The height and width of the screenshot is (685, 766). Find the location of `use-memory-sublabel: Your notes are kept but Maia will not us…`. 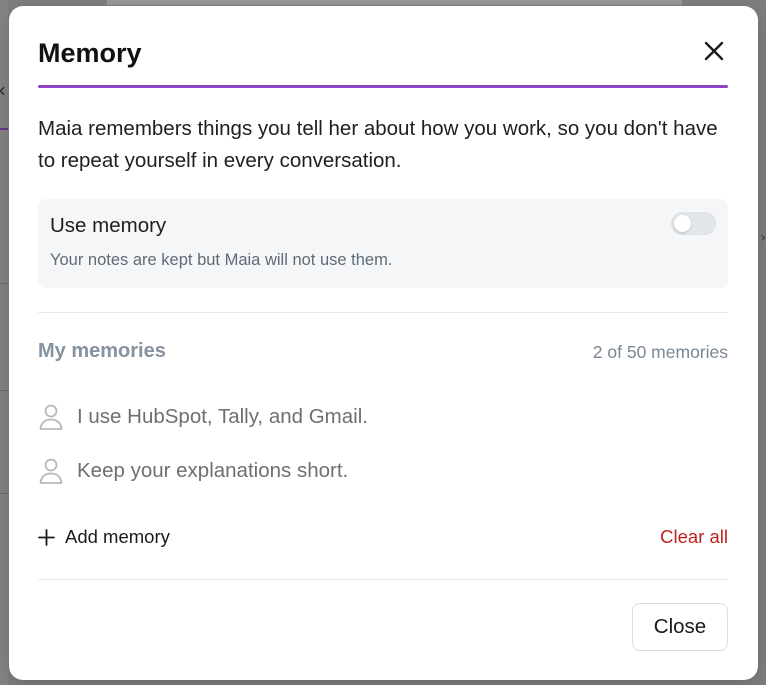

use-memory-sublabel: Your notes are kept but Maia will not us… is located at coordinates (221, 260).